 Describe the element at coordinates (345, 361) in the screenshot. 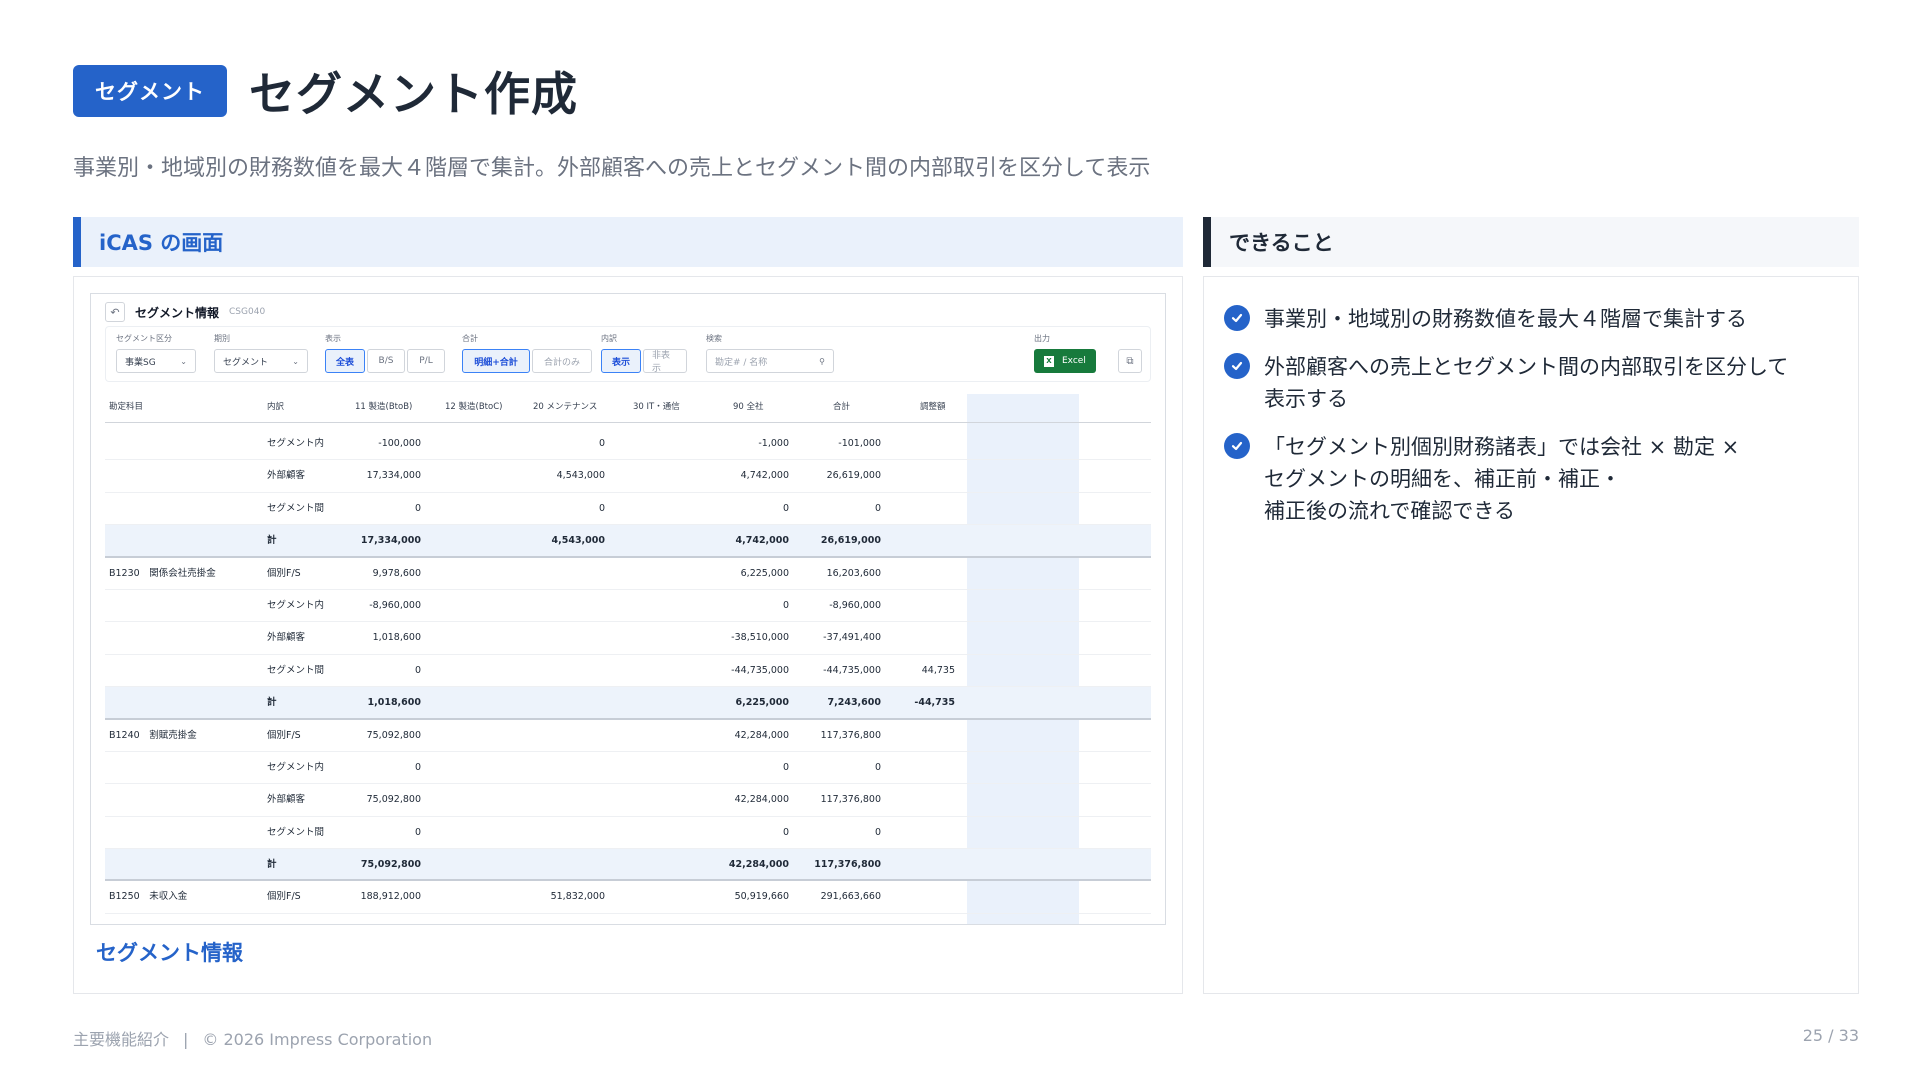

I see `display-all-toggle: 全表` at that location.